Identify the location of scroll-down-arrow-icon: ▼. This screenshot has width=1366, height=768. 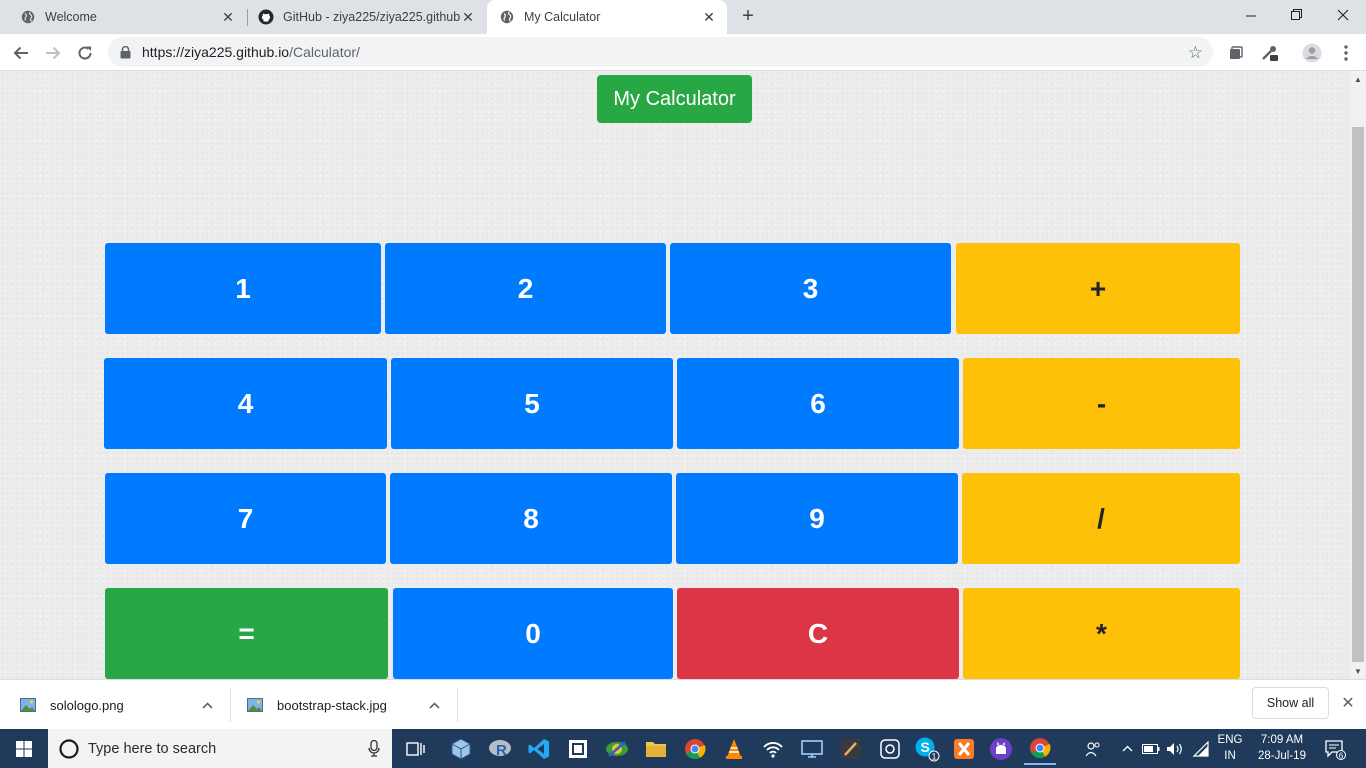
(1358, 671).